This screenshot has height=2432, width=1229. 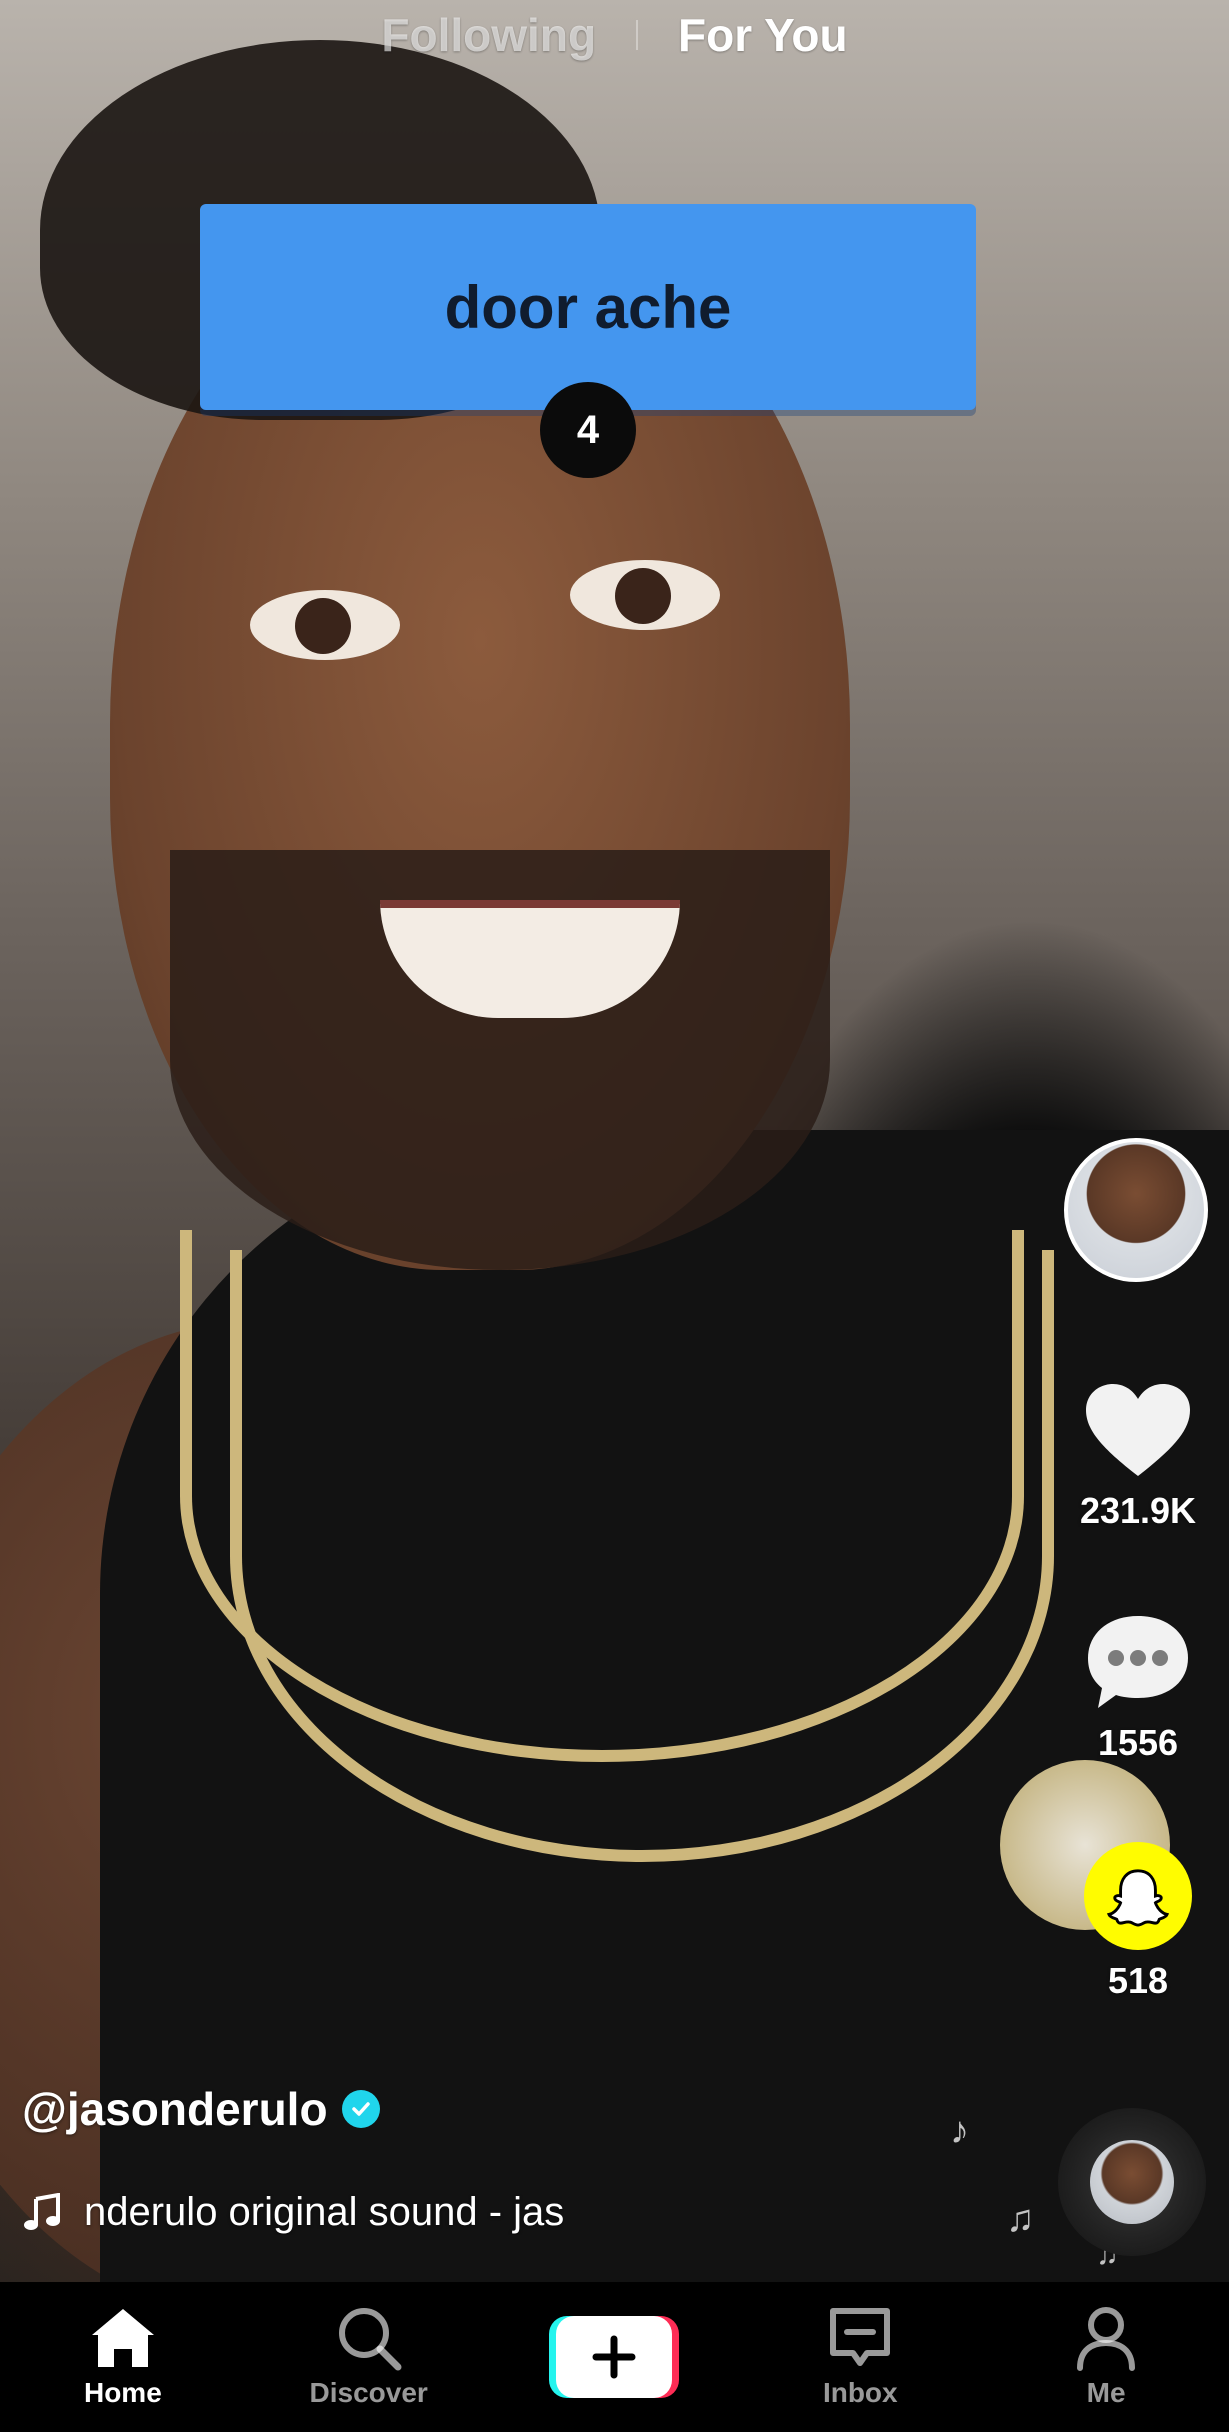 I want to click on share-action: 518, so click(x=1138, y=1922).